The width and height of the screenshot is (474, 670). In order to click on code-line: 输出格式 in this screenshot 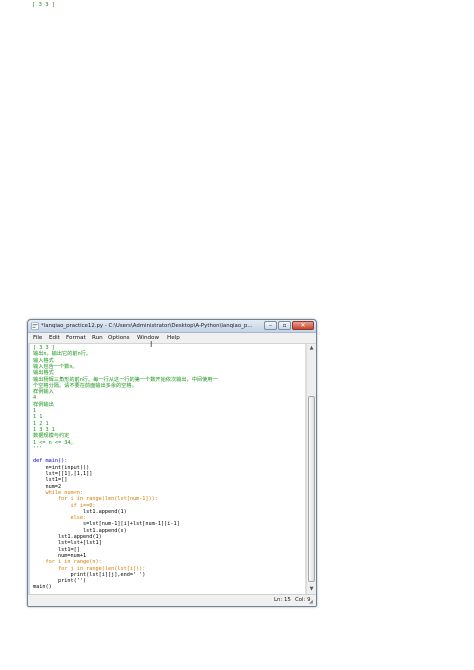, I will do `click(43, 373)`.